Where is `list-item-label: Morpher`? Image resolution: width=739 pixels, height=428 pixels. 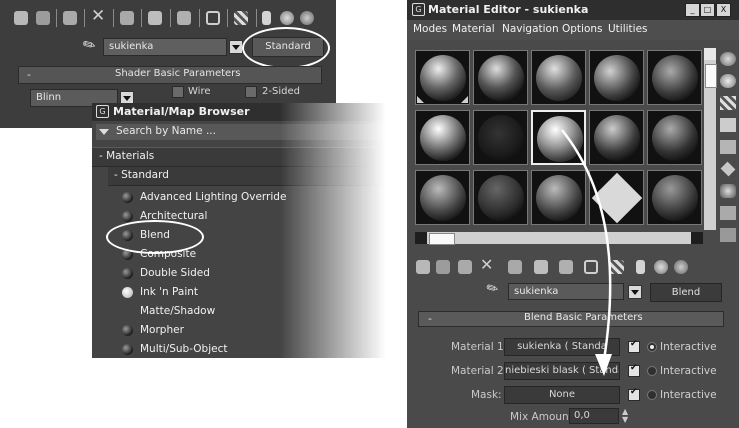
list-item-label: Morpher is located at coordinates (162, 330).